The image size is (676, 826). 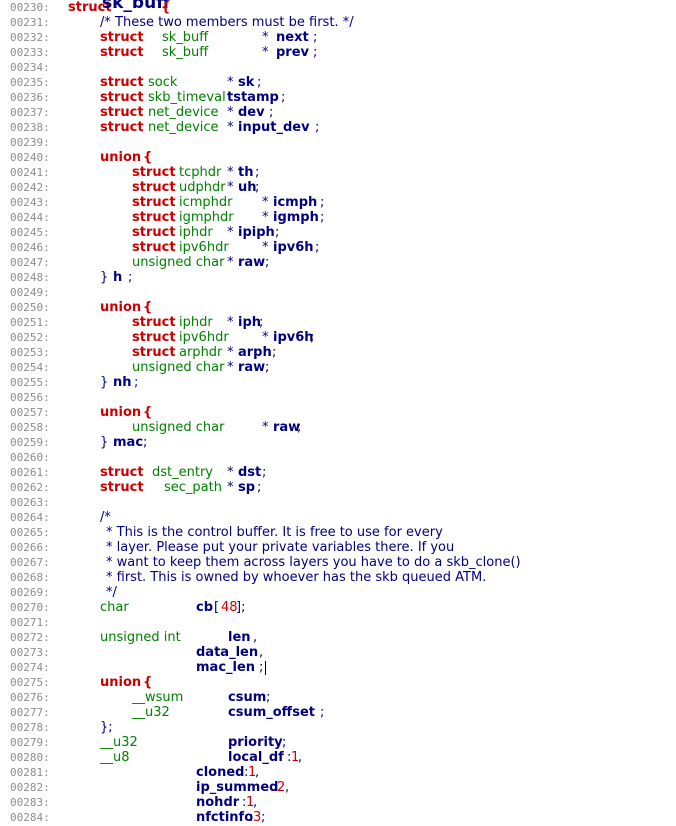 I want to click on code-token: __u8, so click(x=115, y=757).